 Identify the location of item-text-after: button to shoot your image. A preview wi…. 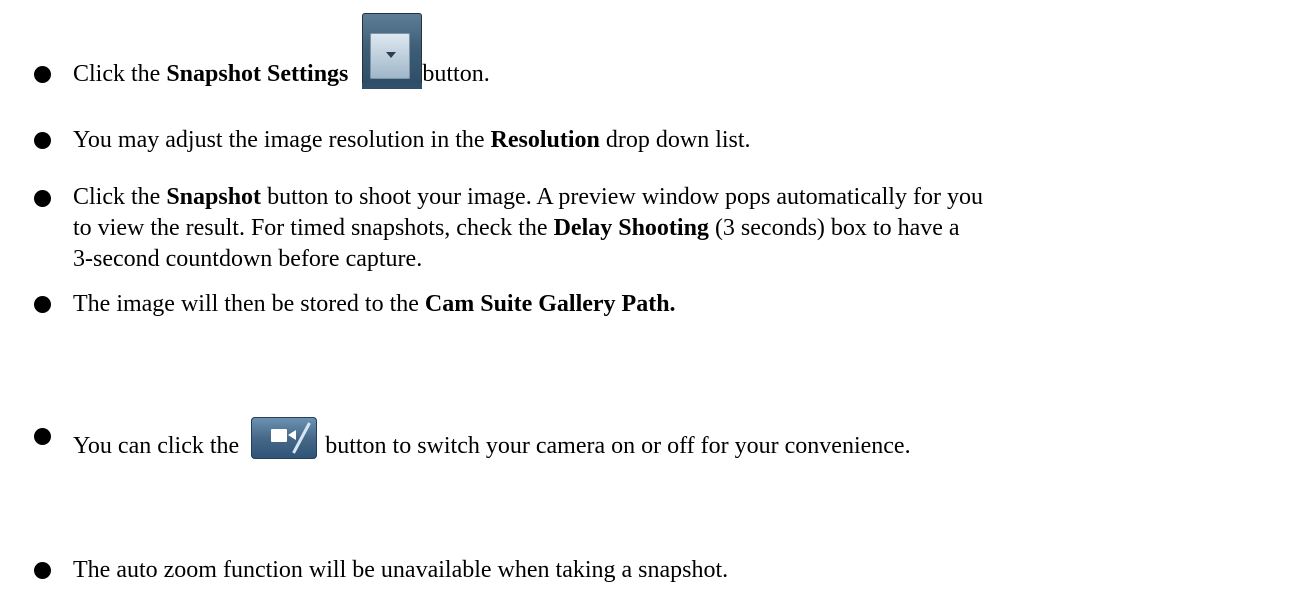
(622, 197).